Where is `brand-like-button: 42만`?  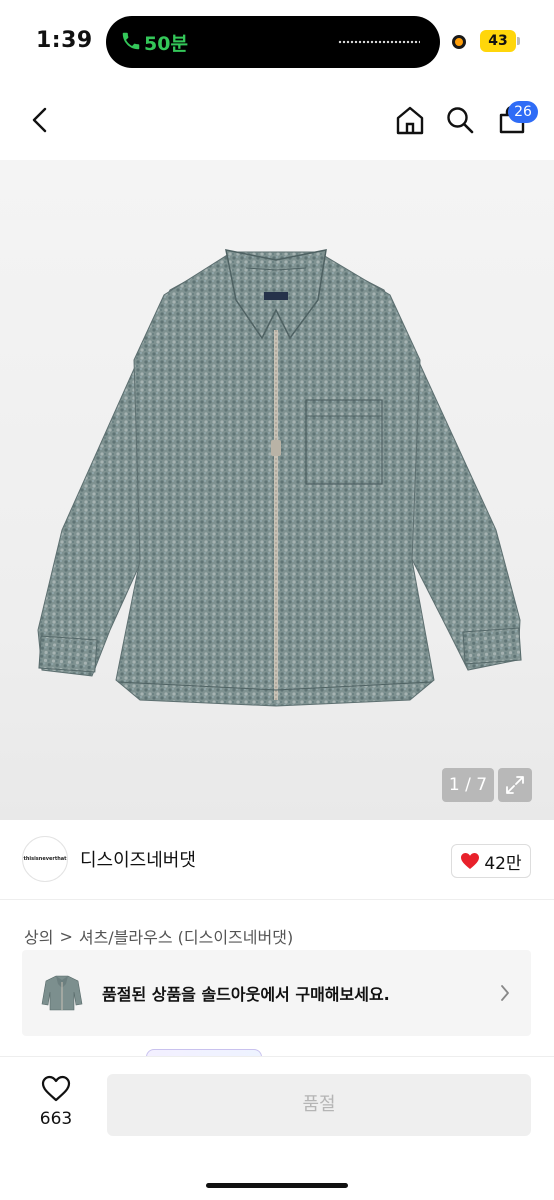 brand-like-button: 42만 is located at coordinates (491, 861).